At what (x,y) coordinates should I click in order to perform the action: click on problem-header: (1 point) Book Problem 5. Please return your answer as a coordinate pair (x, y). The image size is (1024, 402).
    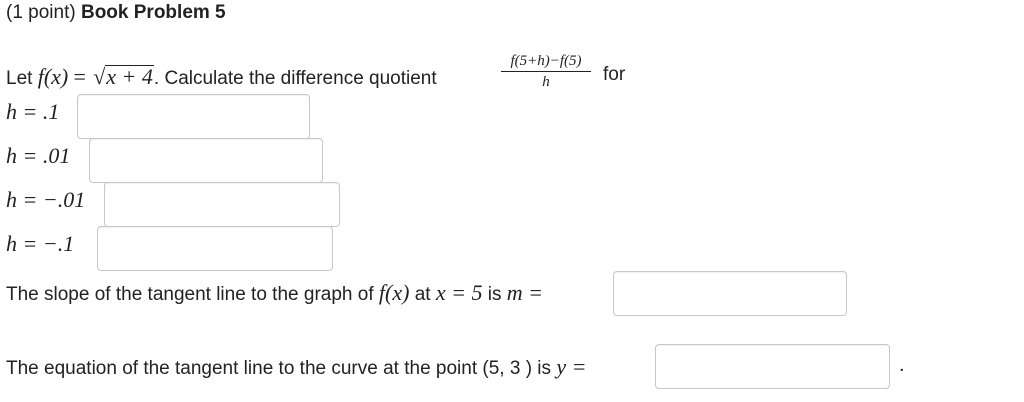
    Looking at the image, I should click on (116, 13).